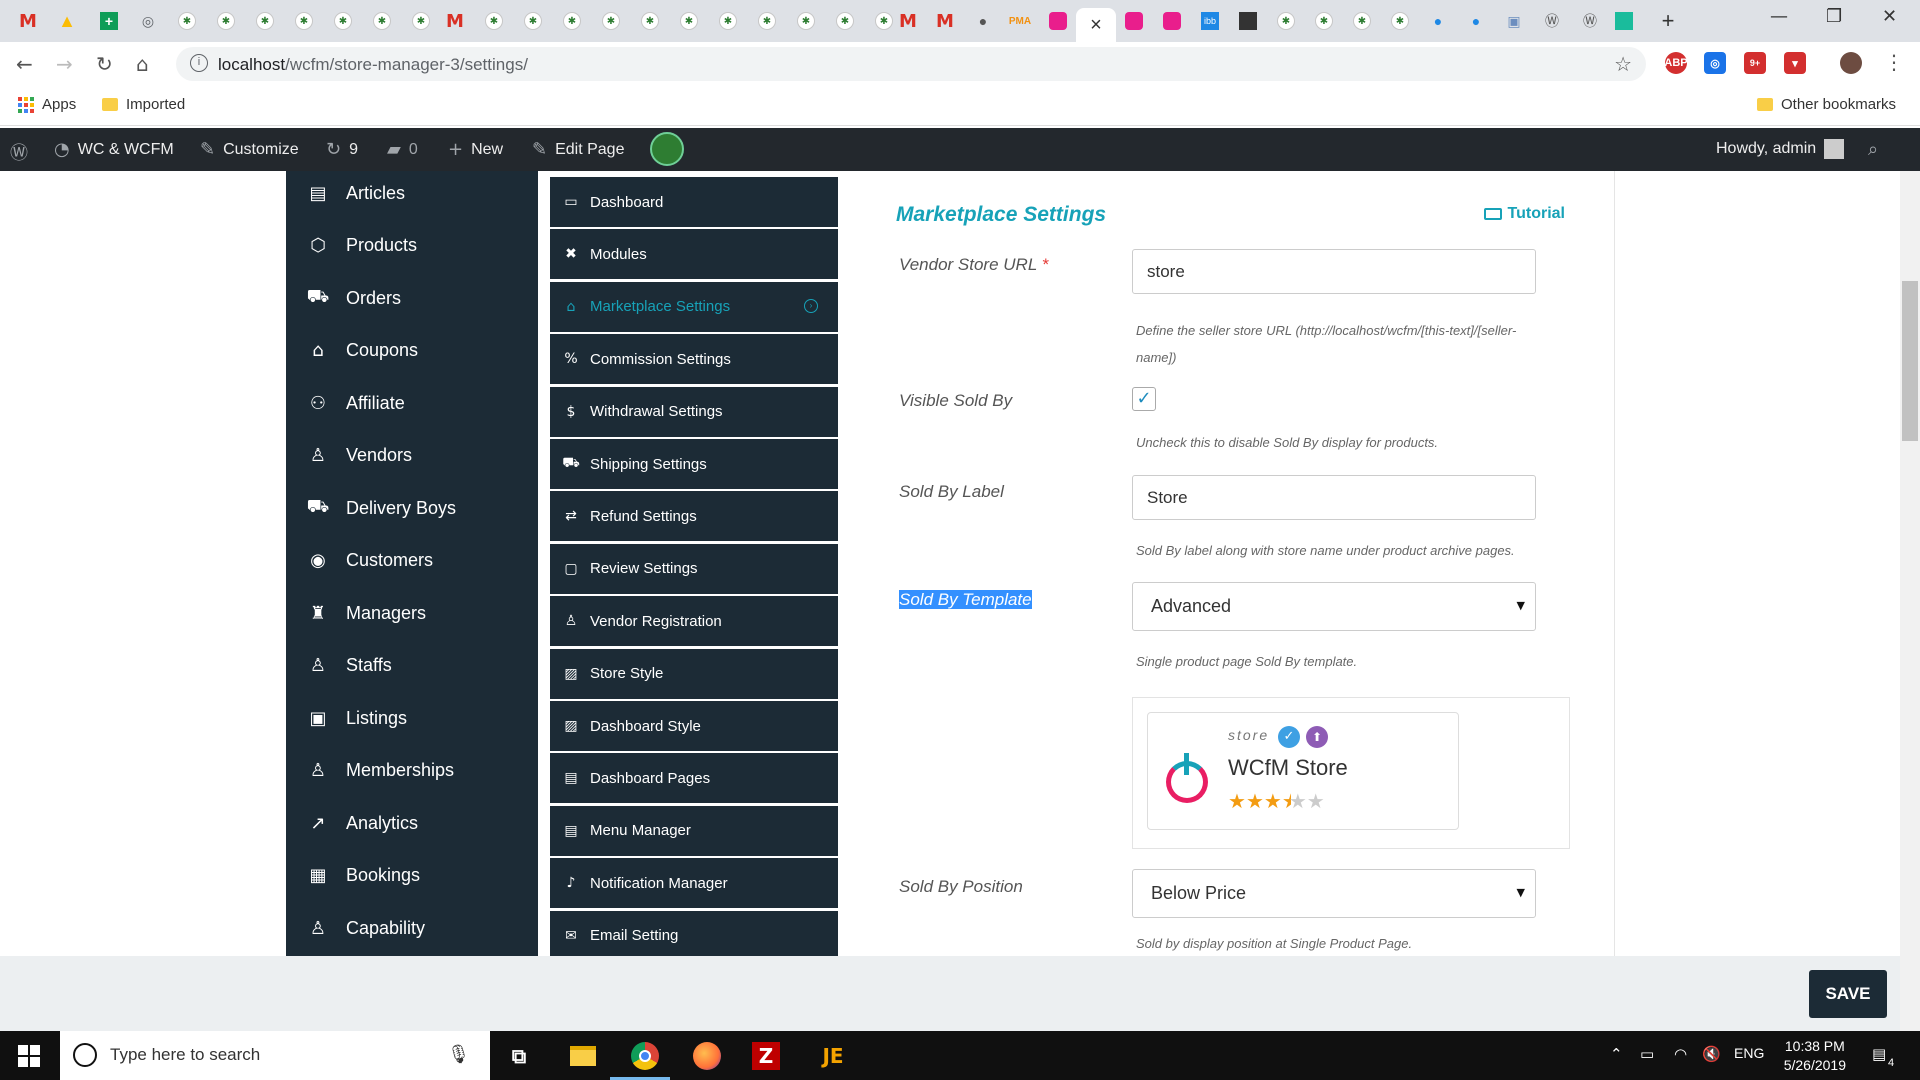  What do you see at coordinates (458, 1054) in the screenshot?
I see `microphone-icon: 🎙` at bounding box center [458, 1054].